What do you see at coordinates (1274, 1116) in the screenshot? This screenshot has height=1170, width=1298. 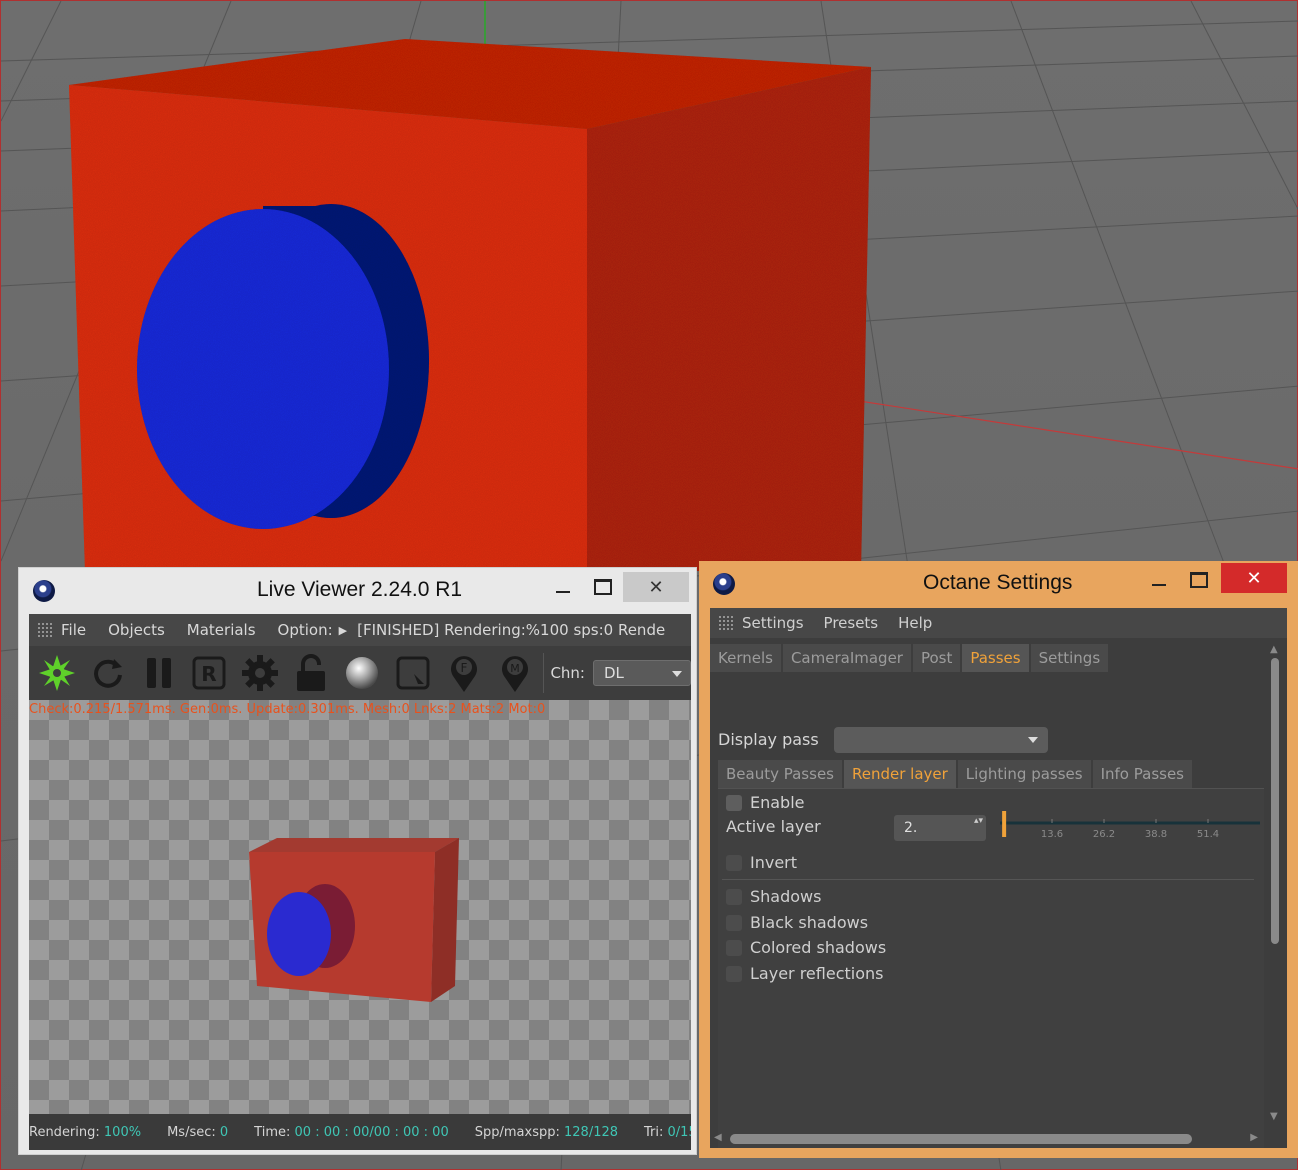 I see `scroll-down-arrow-icon: ▼` at bounding box center [1274, 1116].